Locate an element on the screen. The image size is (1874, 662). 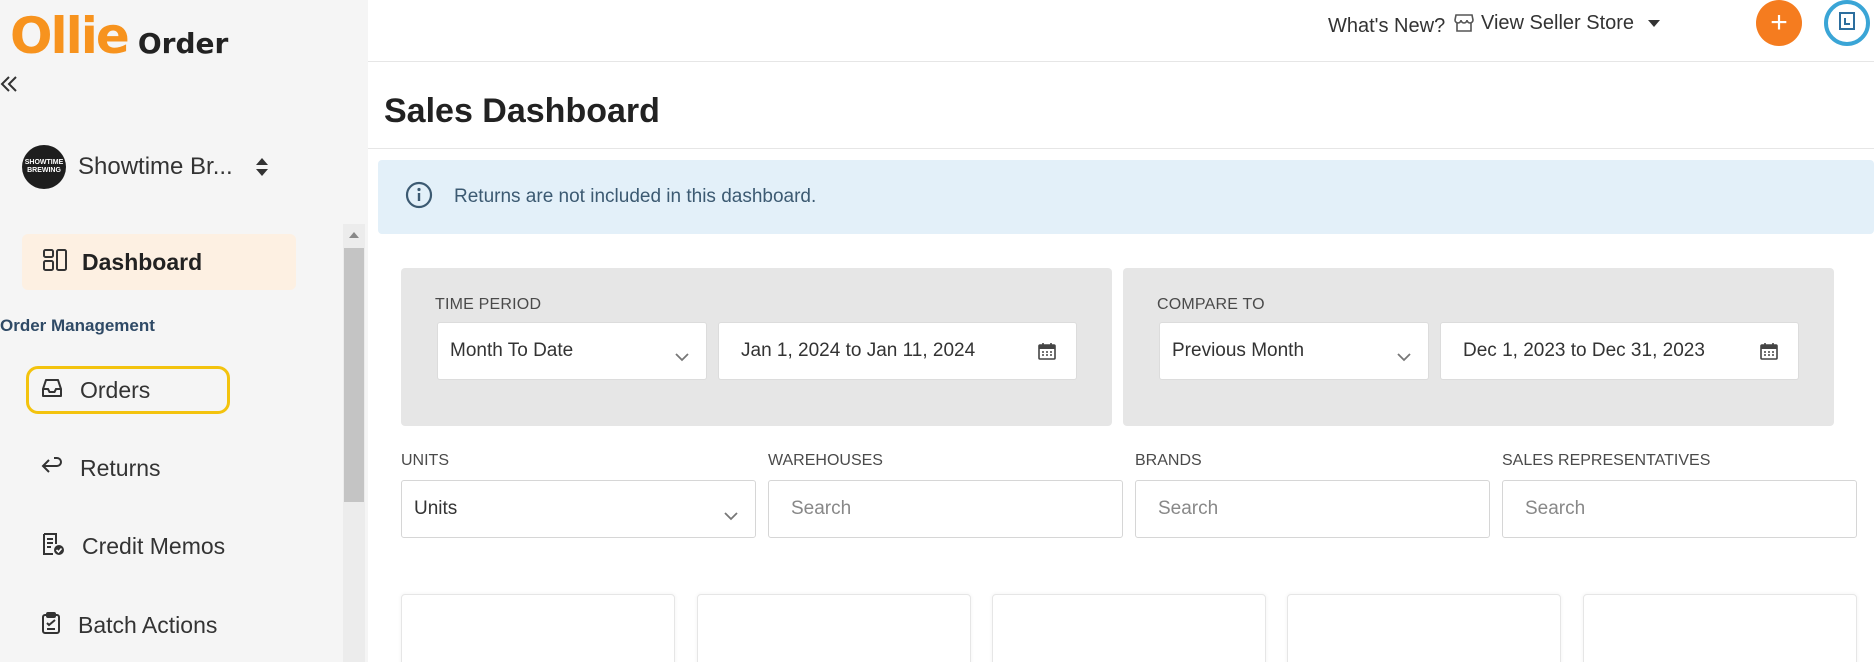
sidebar-item-label: Credit Memos is located at coordinates (154, 545).